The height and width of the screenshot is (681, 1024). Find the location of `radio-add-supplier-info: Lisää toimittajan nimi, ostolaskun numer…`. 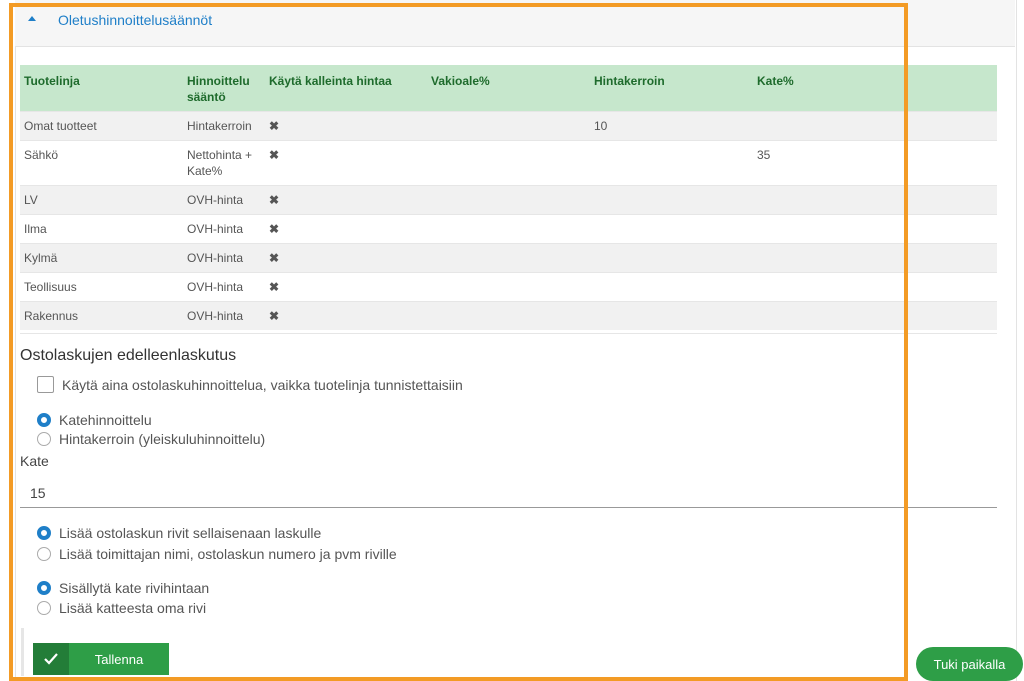

radio-add-supplier-info: Lisää toimittajan nimi, ostolaskun numer… is located at coordinates (217, 554).